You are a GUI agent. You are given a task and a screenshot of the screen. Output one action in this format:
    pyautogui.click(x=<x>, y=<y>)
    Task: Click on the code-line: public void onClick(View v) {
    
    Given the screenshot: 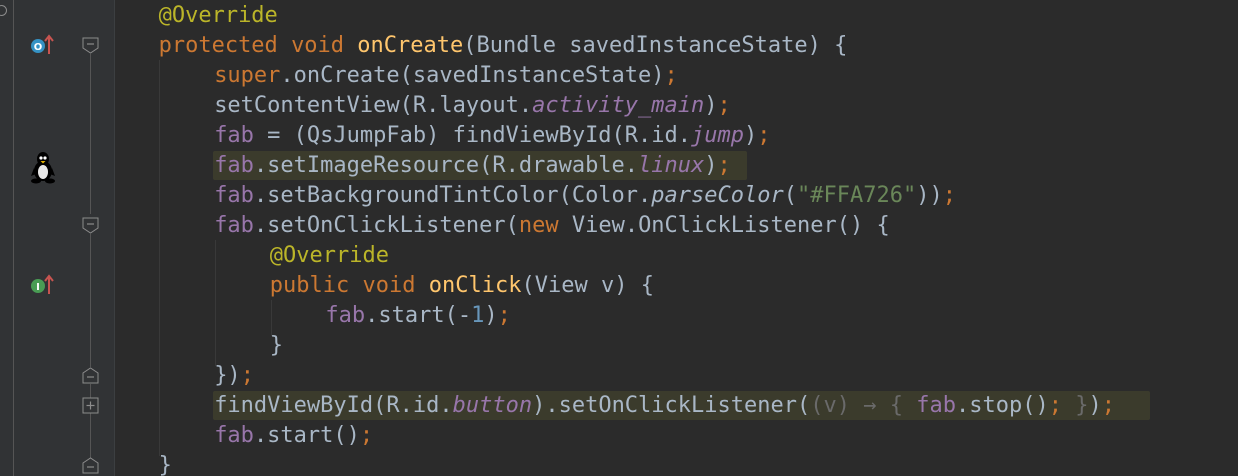 What is the action you would take?
    pyautogui.click(x=462, y=286)
    